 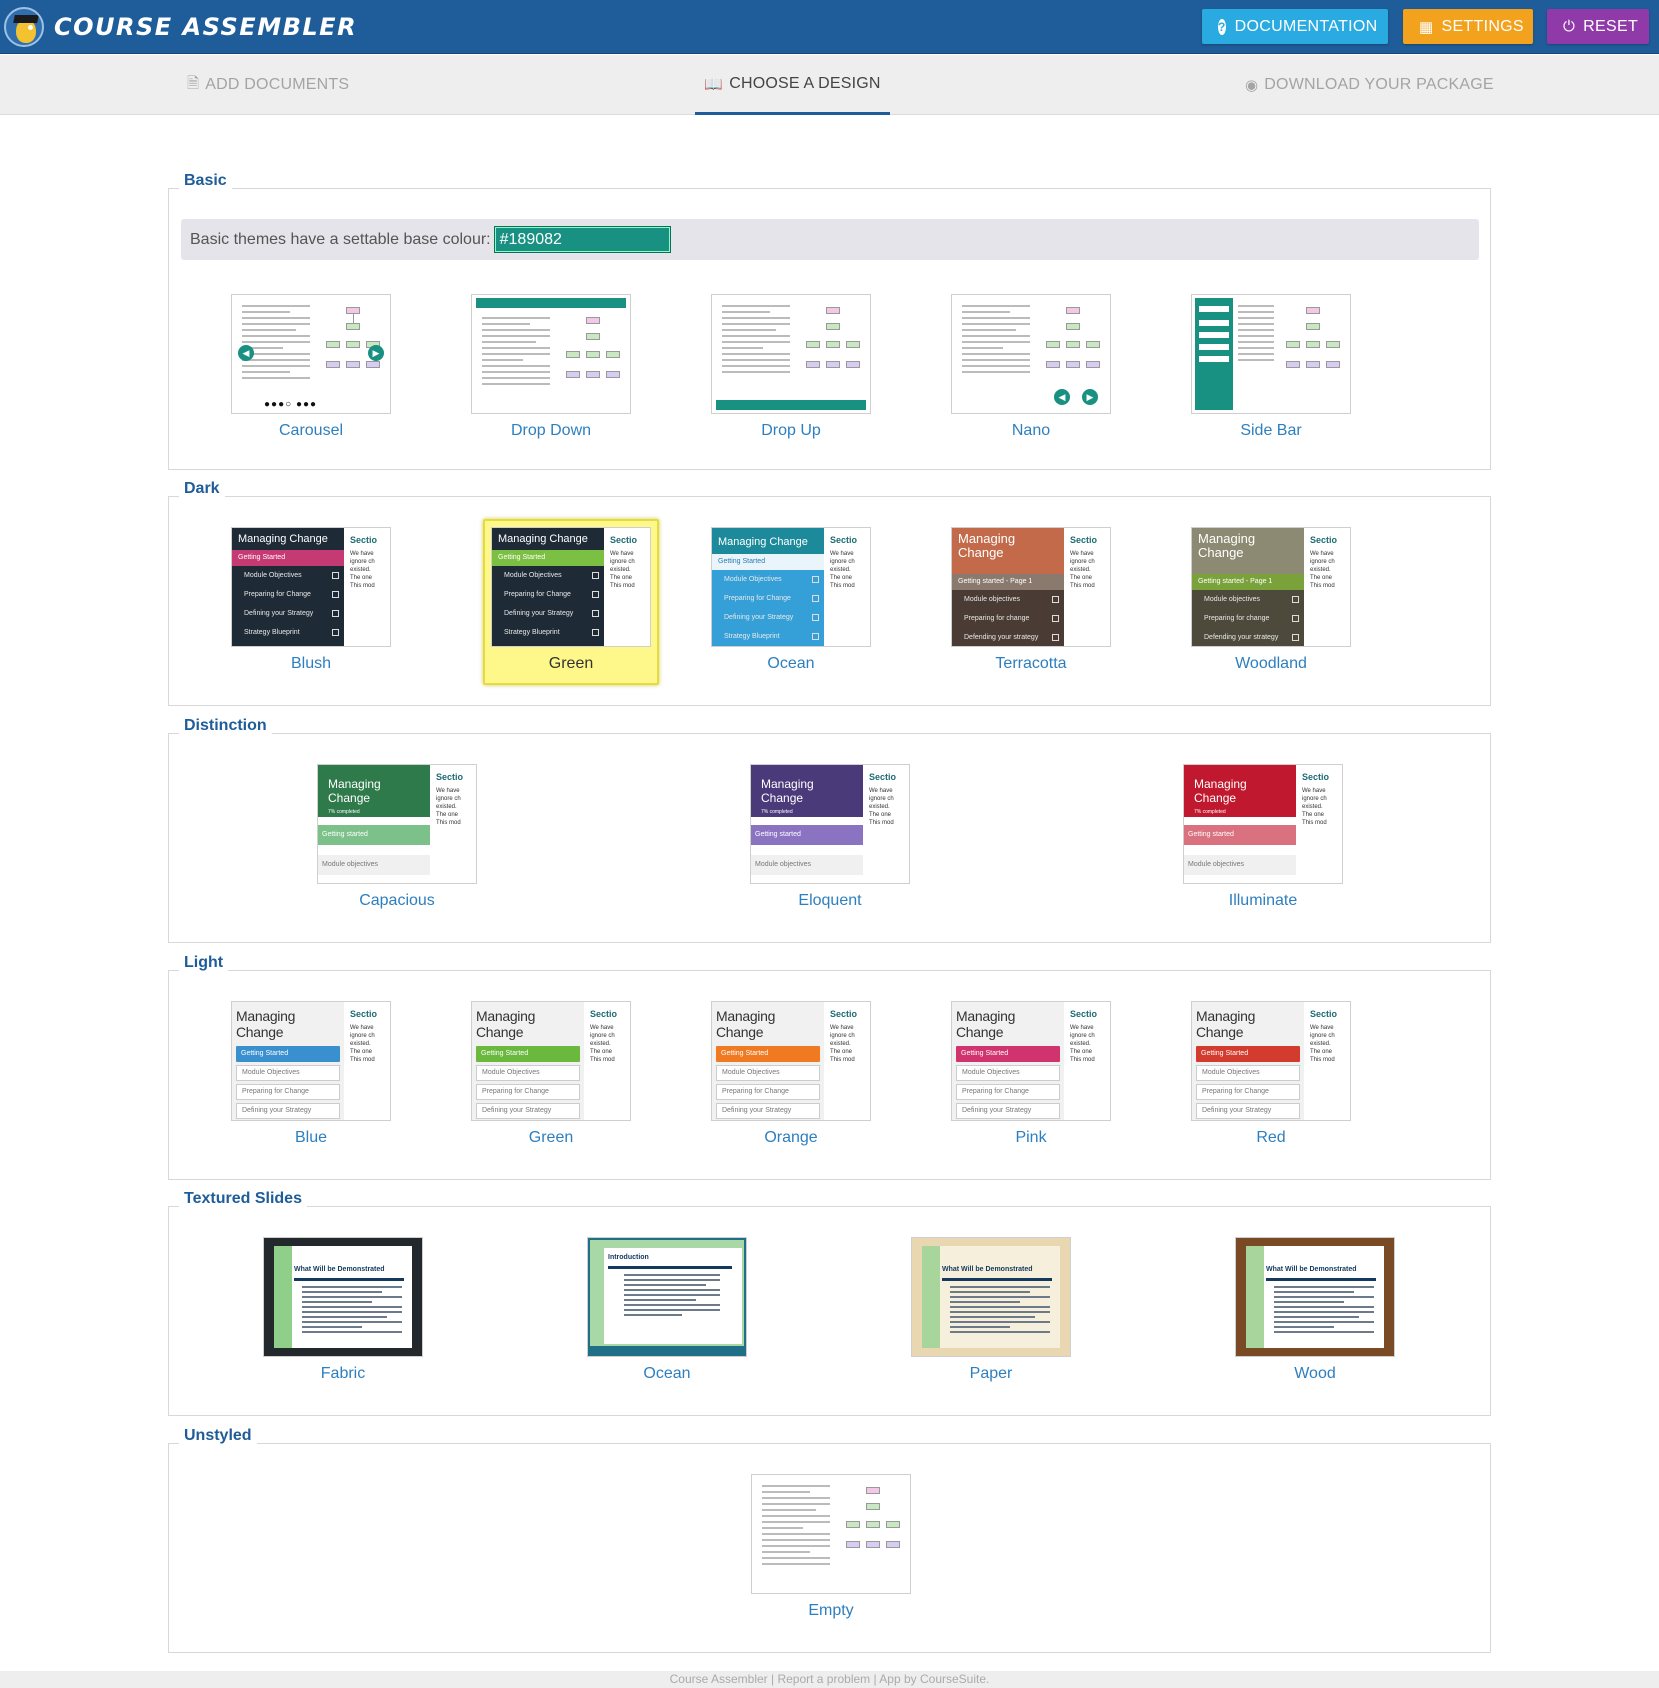 I want to click on documentation-button: ? DOCUMENTATION, so click(x=1295, y=26).